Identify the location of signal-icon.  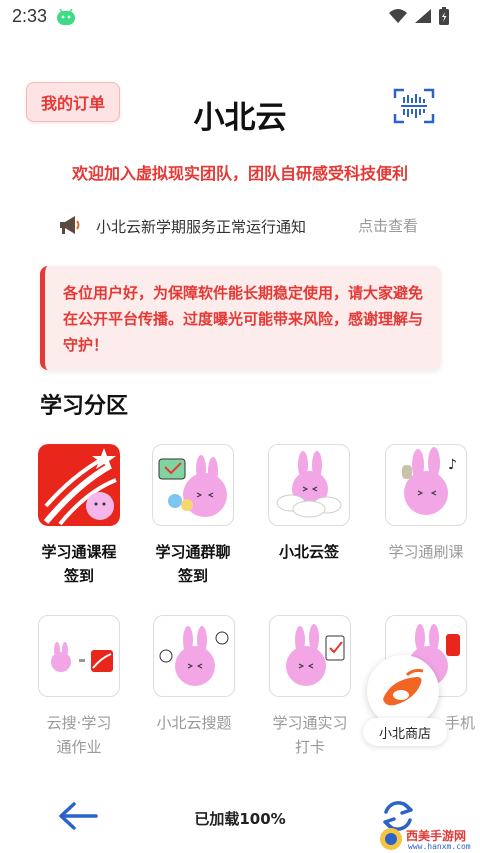
(423, 16).